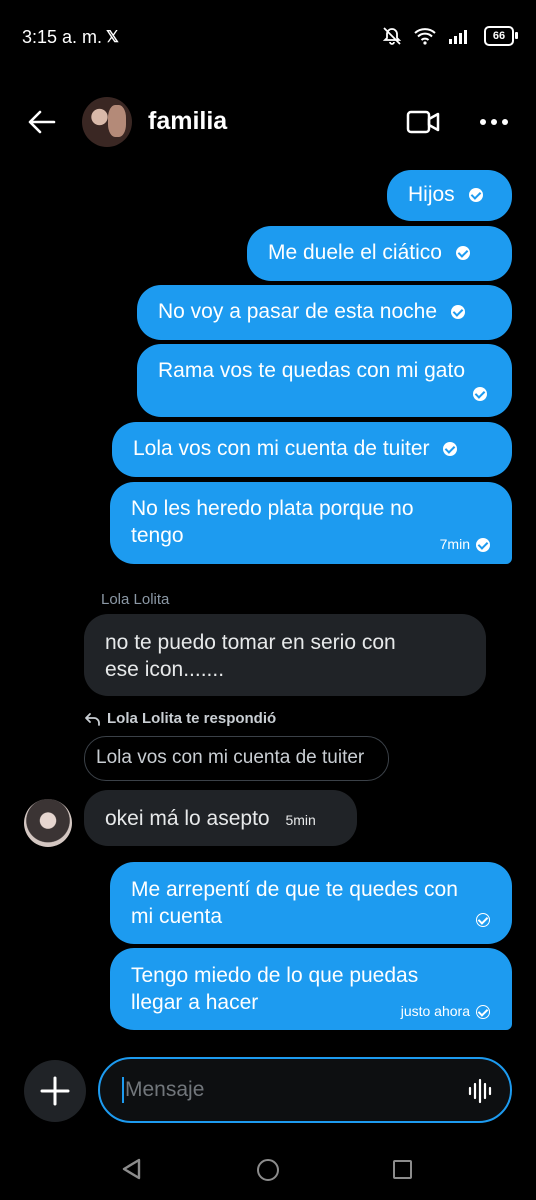  What do you see at coordinates (458, 37) in the screenshot?
I see `signal-icon` at bounding box center [458, 37].